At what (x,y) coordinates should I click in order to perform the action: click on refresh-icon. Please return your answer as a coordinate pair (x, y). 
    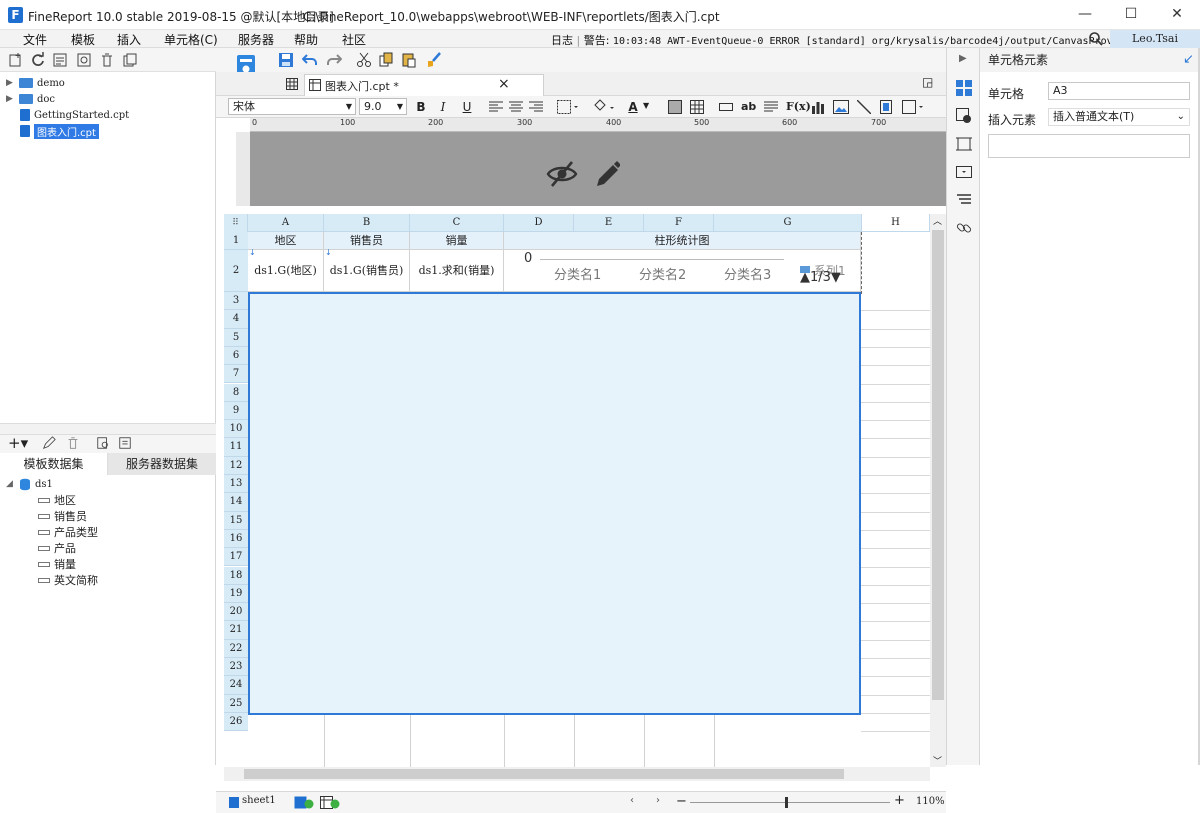
    Looking at the image, I should click on (38, 60).